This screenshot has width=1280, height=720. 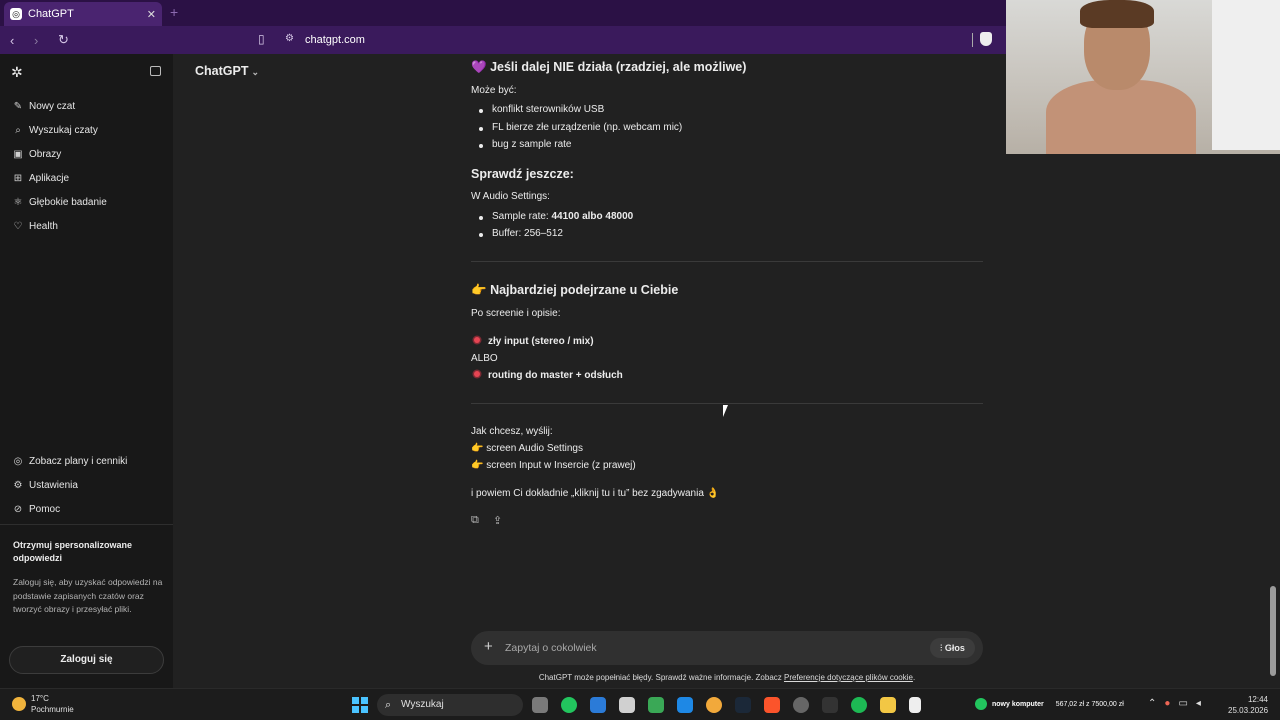 What do you see at coordinates (43, 106) in the screenshot?
I see `sidebar-item-new-chat: ✎ Nowy czat` at bounding box center [43, 106].